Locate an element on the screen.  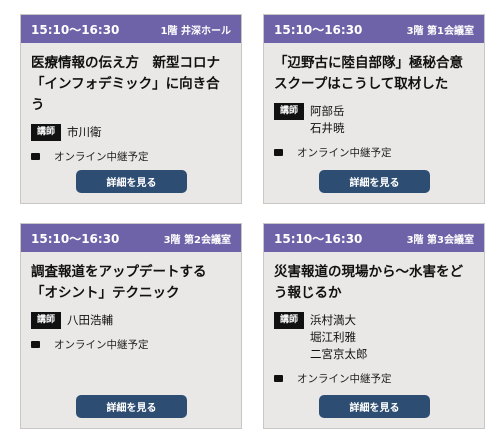
speaker-names: 浜村満大 堀江利雅 二宮京太郎 is located at coordinates (339, 337).